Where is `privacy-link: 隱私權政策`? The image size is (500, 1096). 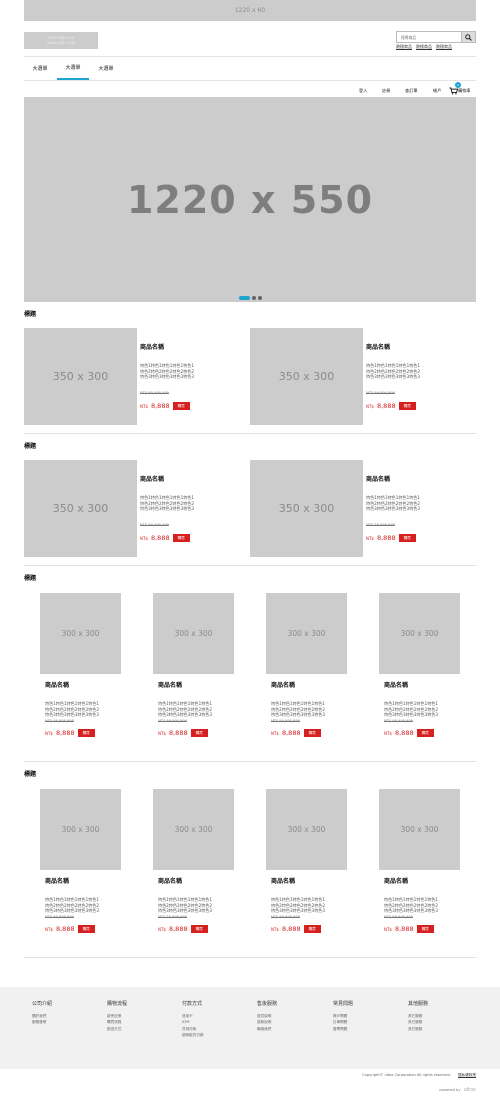 privacy-link: 隱私權政策 is located at coordinates (467, 1075).